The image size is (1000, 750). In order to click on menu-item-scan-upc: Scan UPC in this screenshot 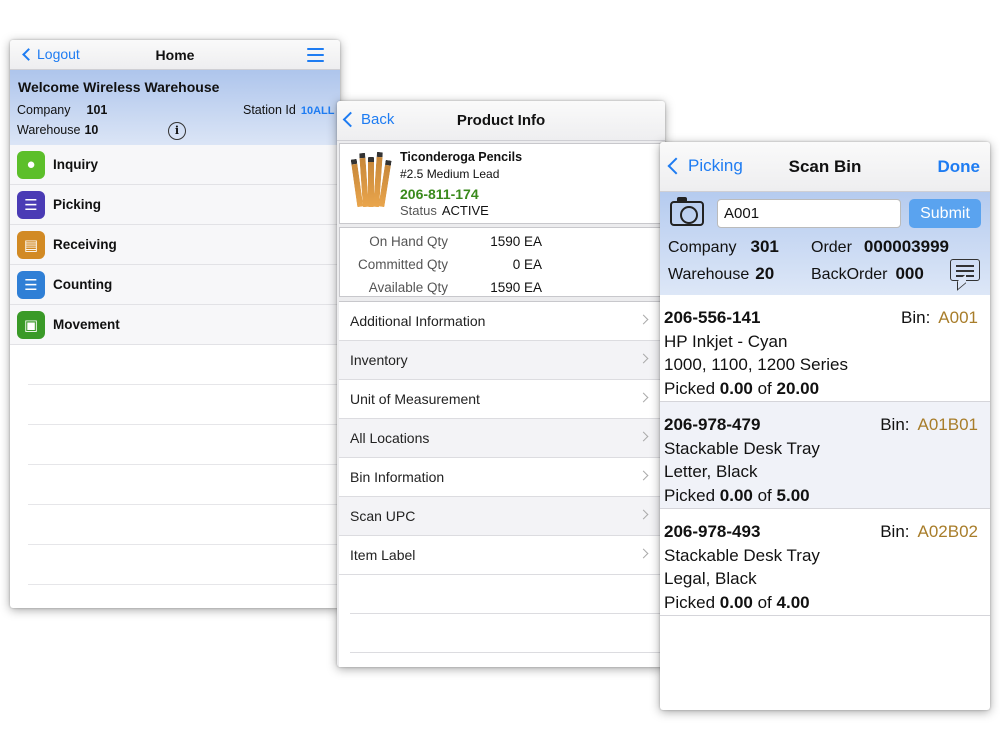, I will do `click(501, 516)`.